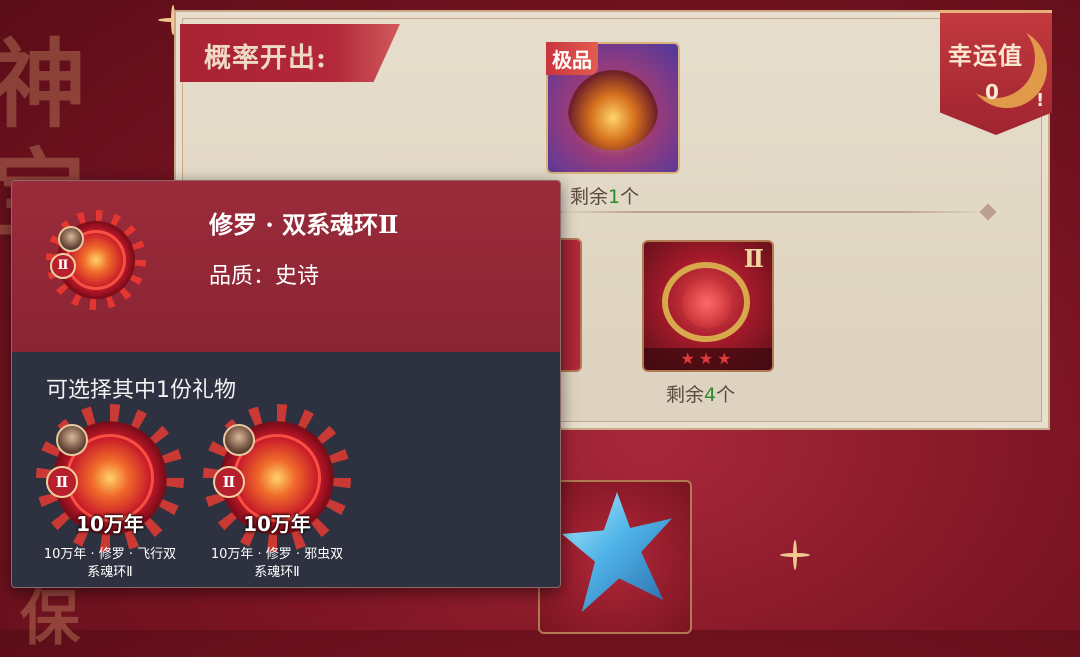  Describe the element at coordinates (264, 276) in the screenshot. I see `tooltip-quality: 品质：史诗` at that location.